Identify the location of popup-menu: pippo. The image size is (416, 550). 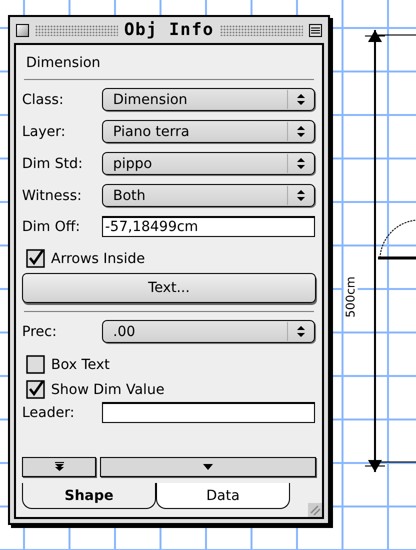
(208, 163).